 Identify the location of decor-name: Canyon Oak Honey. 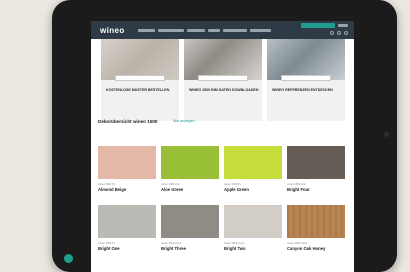
(306, 248).